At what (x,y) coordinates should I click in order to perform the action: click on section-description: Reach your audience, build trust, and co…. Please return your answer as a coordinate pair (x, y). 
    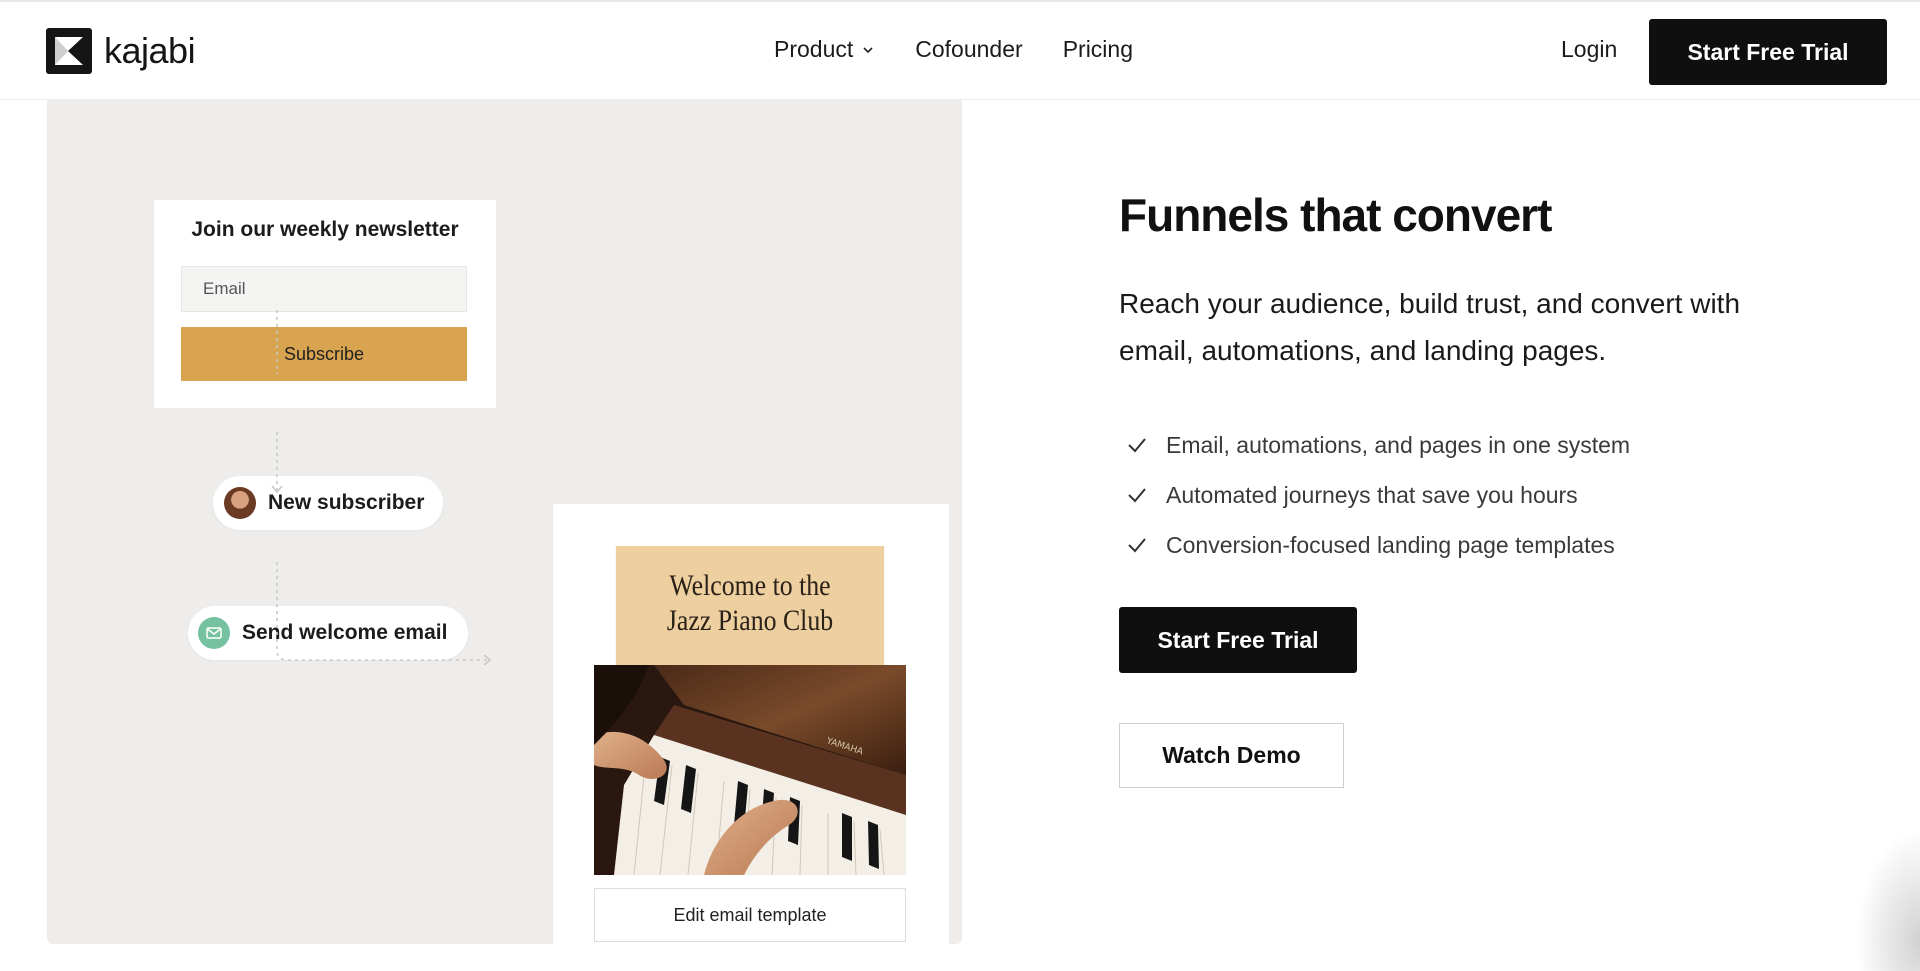
    Looking at the image, I should click on (1430, 327).